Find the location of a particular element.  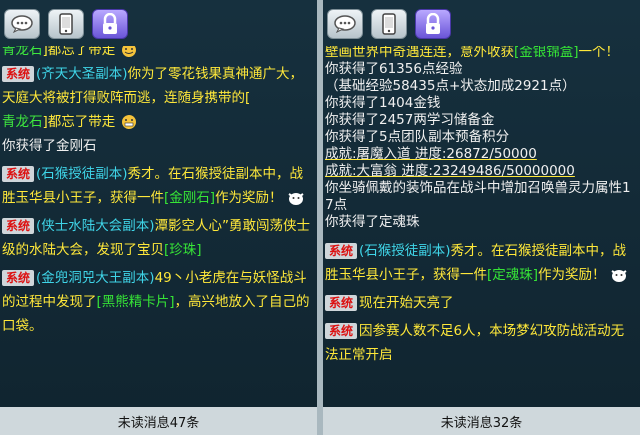

achievement-progress: 成就:大富翁 进度:23249486/50000000 is located at coordinates (450, 171).